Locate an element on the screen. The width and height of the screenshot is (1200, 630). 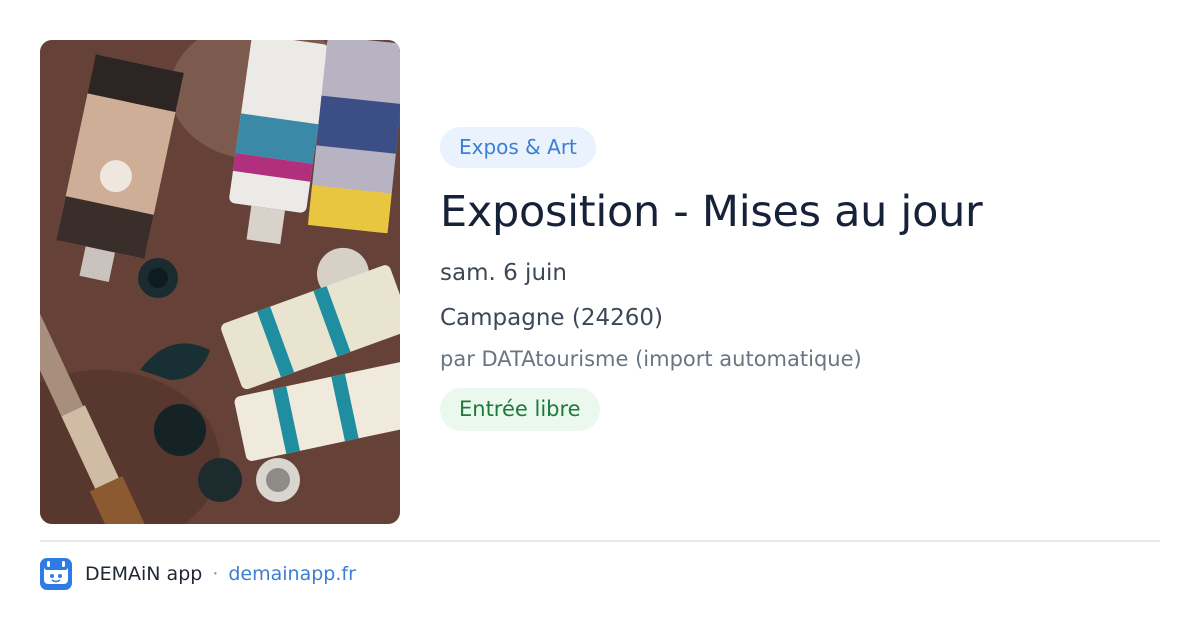
footer: DEMAiN app · demainapp.fr is located at coordinates (198, 574).